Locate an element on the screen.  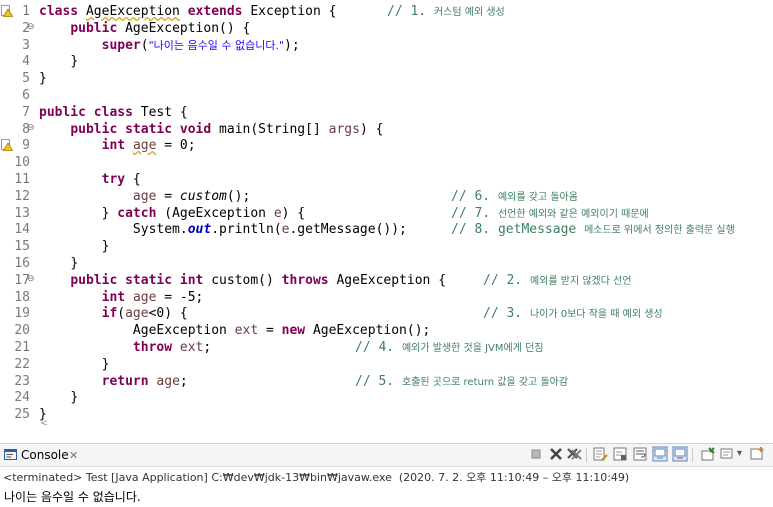
keyword: void is located at coordinates (195, 129).